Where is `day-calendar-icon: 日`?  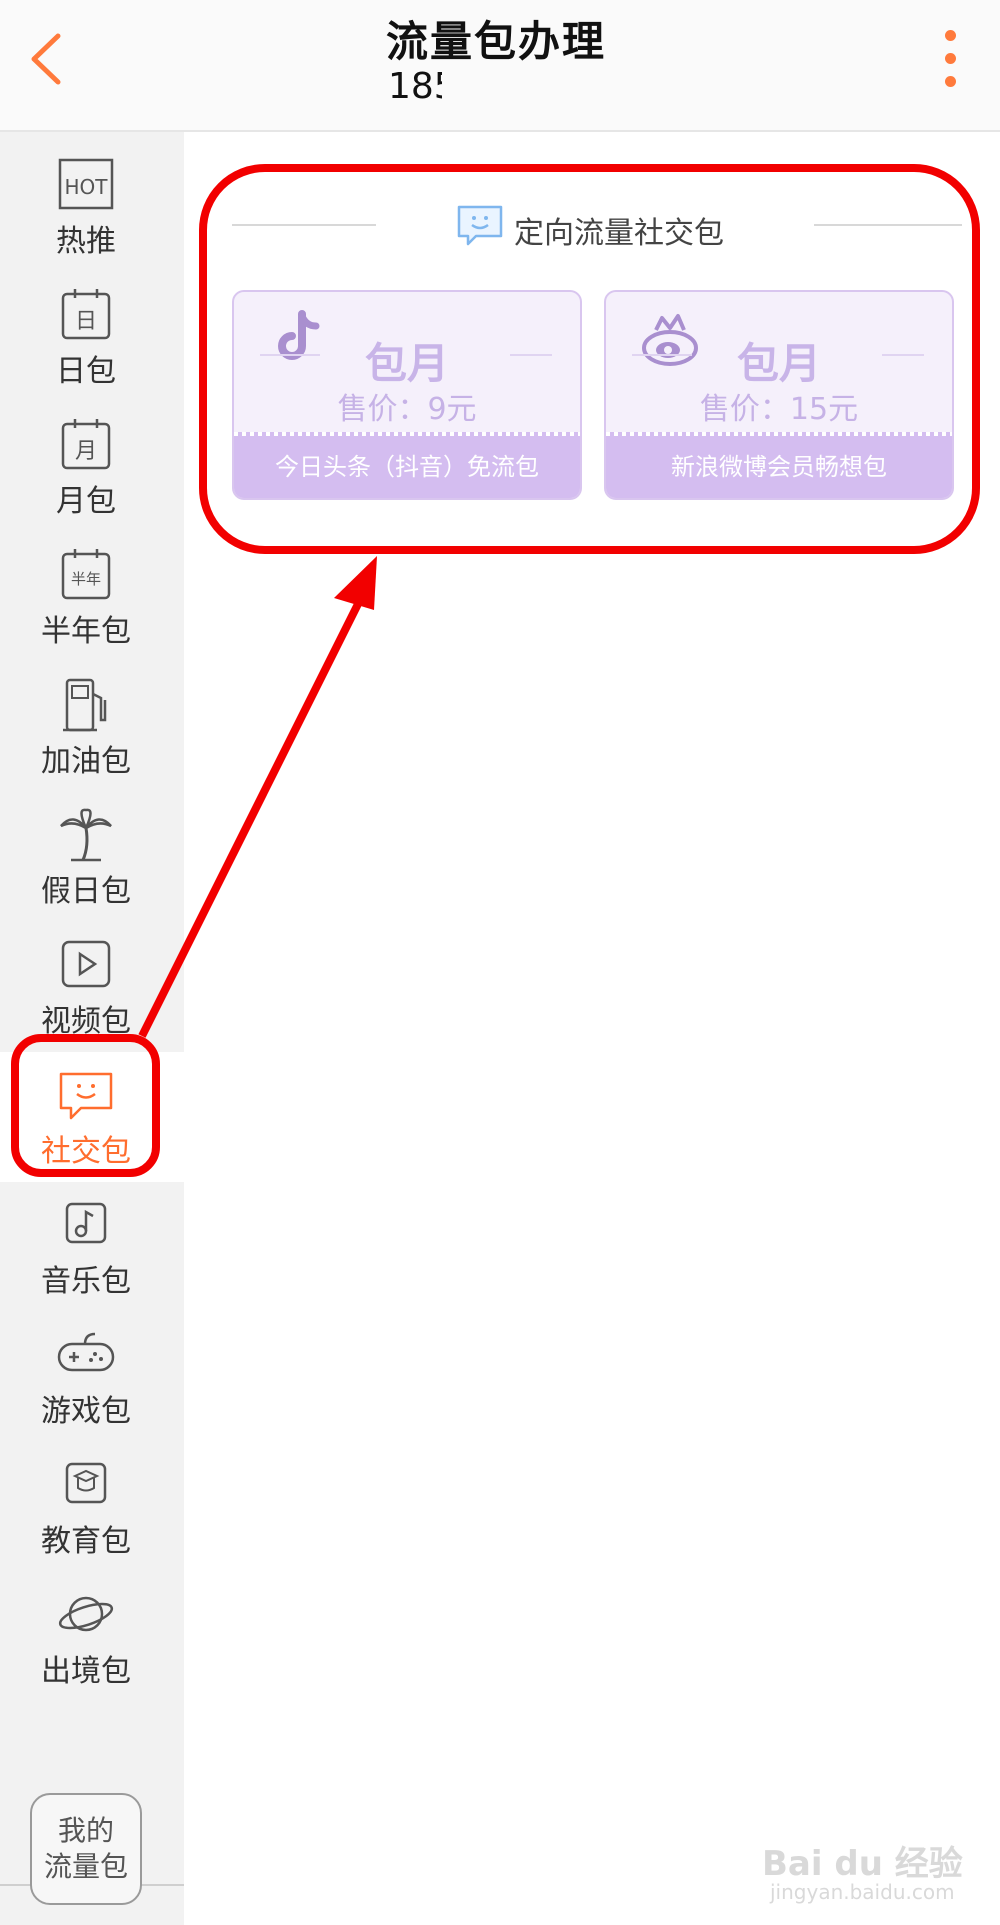
day-calendar-icon: 日 is located at coordinates (86, 314).